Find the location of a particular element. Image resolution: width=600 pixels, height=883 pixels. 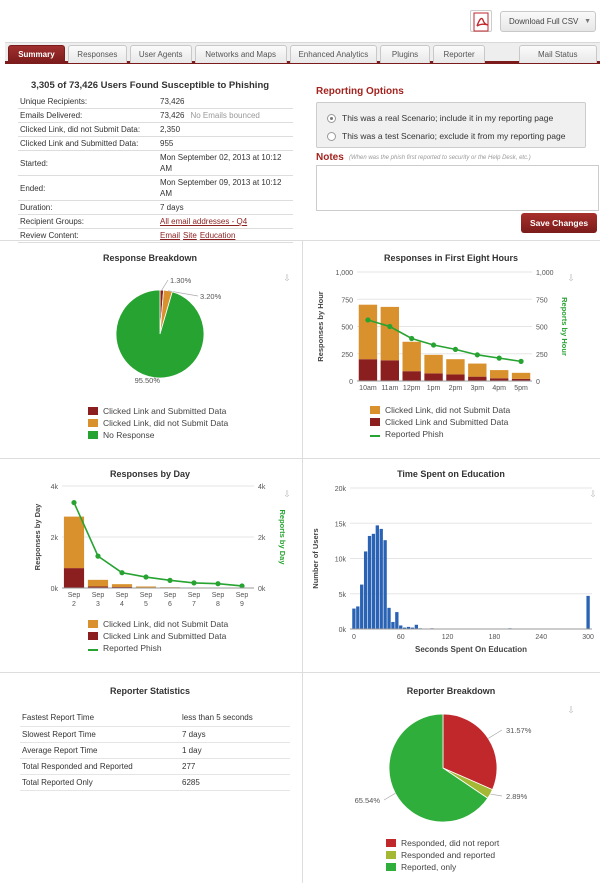

y-right-tick-label: 500 is located at coordinates (542, 328).